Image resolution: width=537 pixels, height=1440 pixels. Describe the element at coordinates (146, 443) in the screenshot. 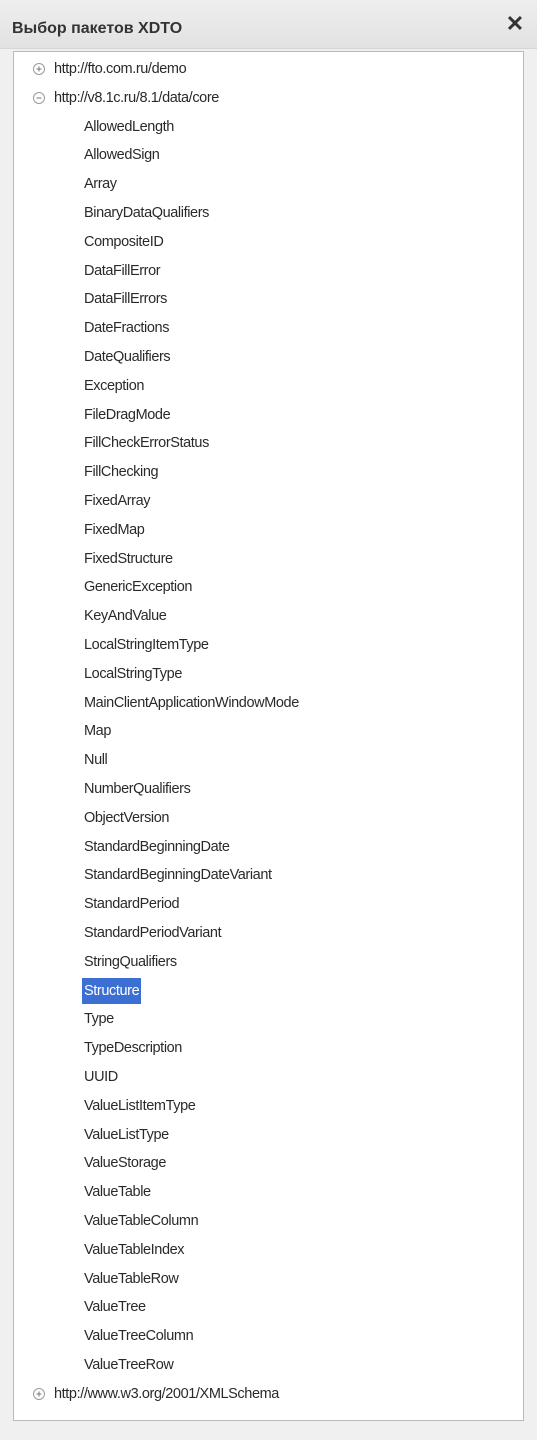

I see `type-label: FillCheckErrorStatus` at that location.